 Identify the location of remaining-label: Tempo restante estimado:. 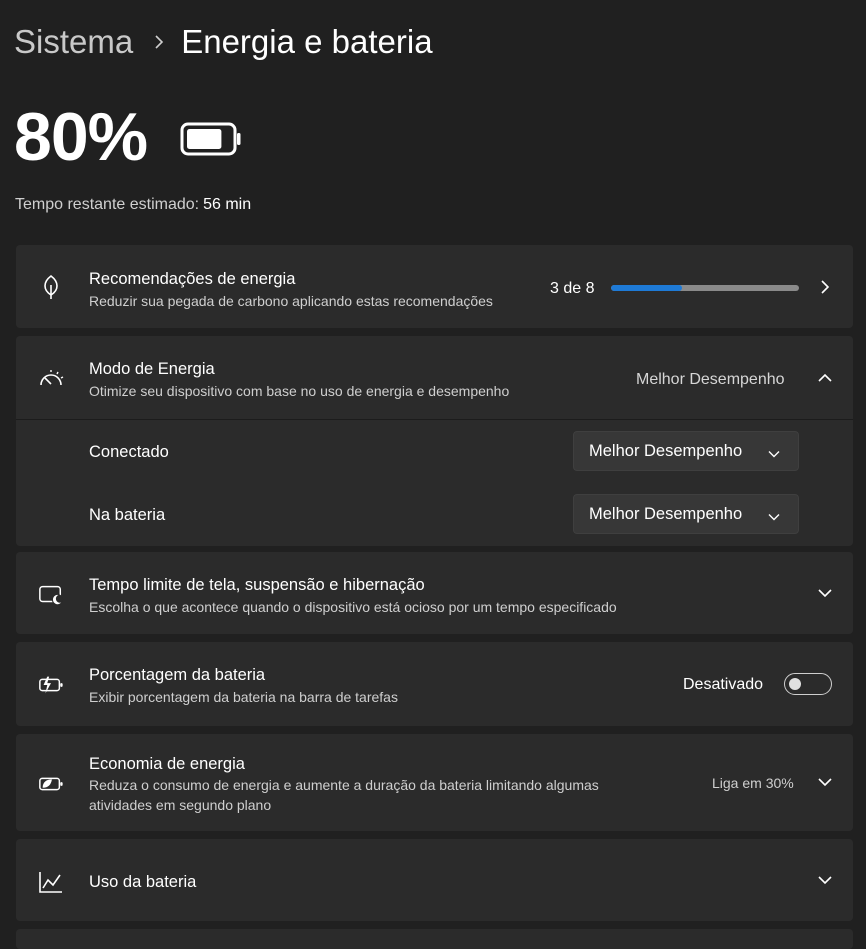
(107, 204).